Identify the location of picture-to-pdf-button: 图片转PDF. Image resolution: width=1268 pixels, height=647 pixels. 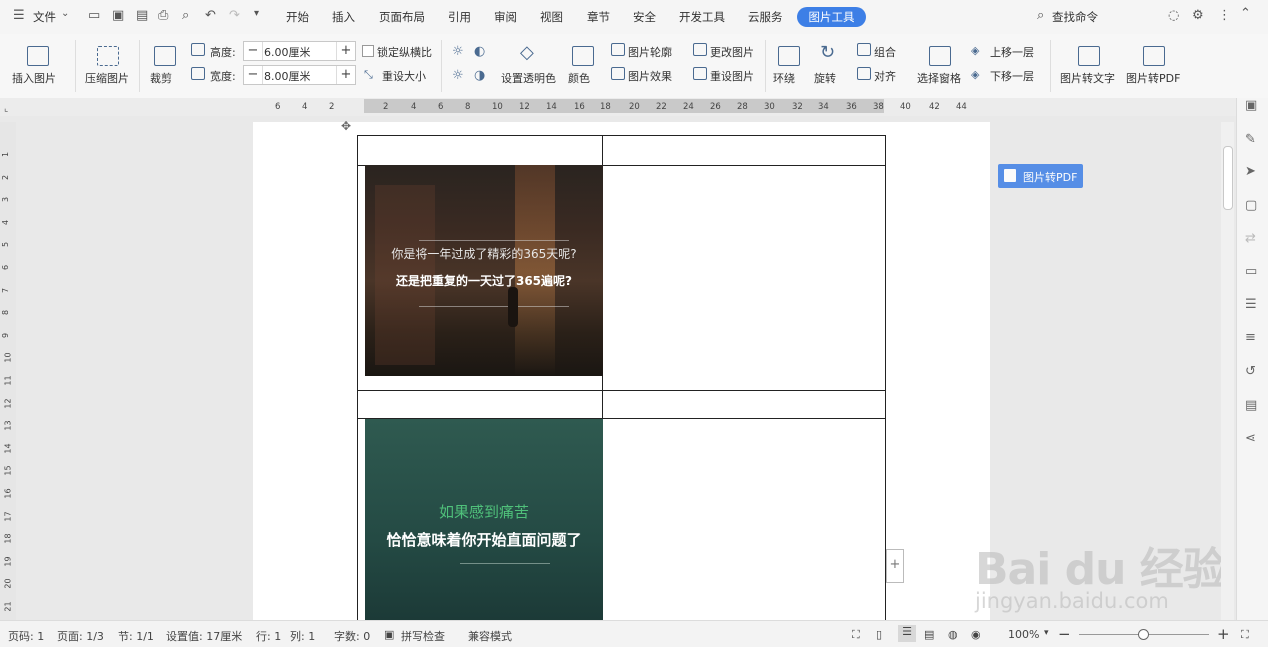
(1153, 78).